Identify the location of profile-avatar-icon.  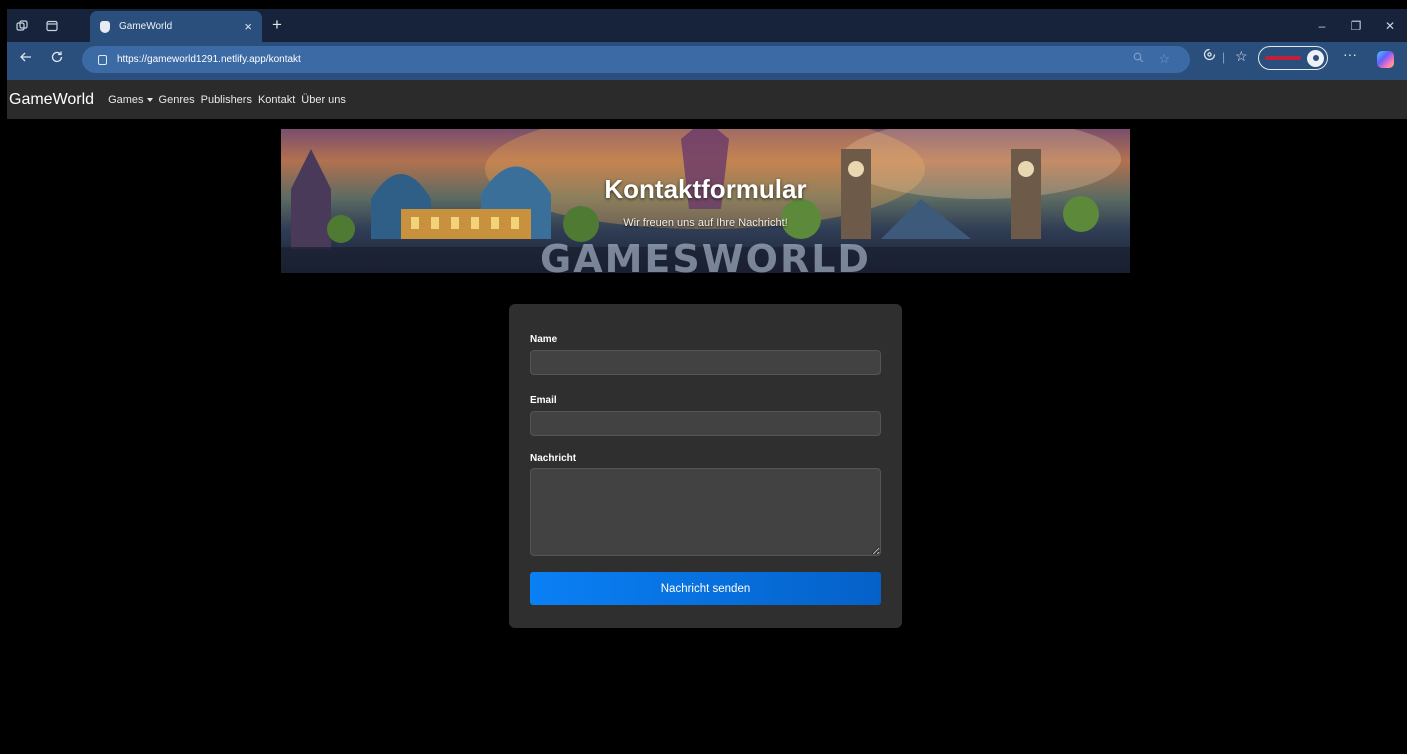
(1315, 58).